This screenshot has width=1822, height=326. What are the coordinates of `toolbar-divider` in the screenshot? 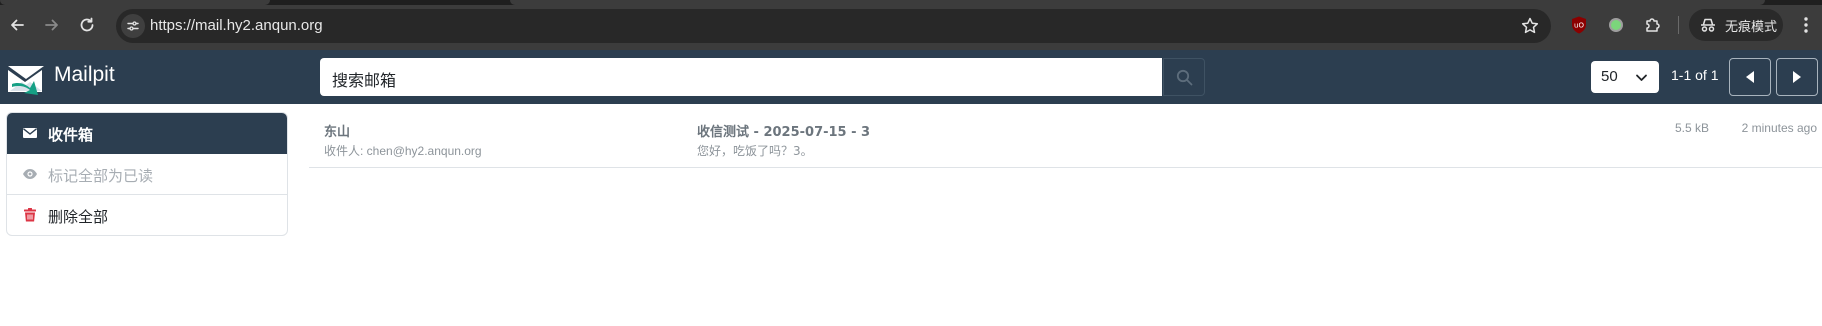 It's located at (1678, 25).